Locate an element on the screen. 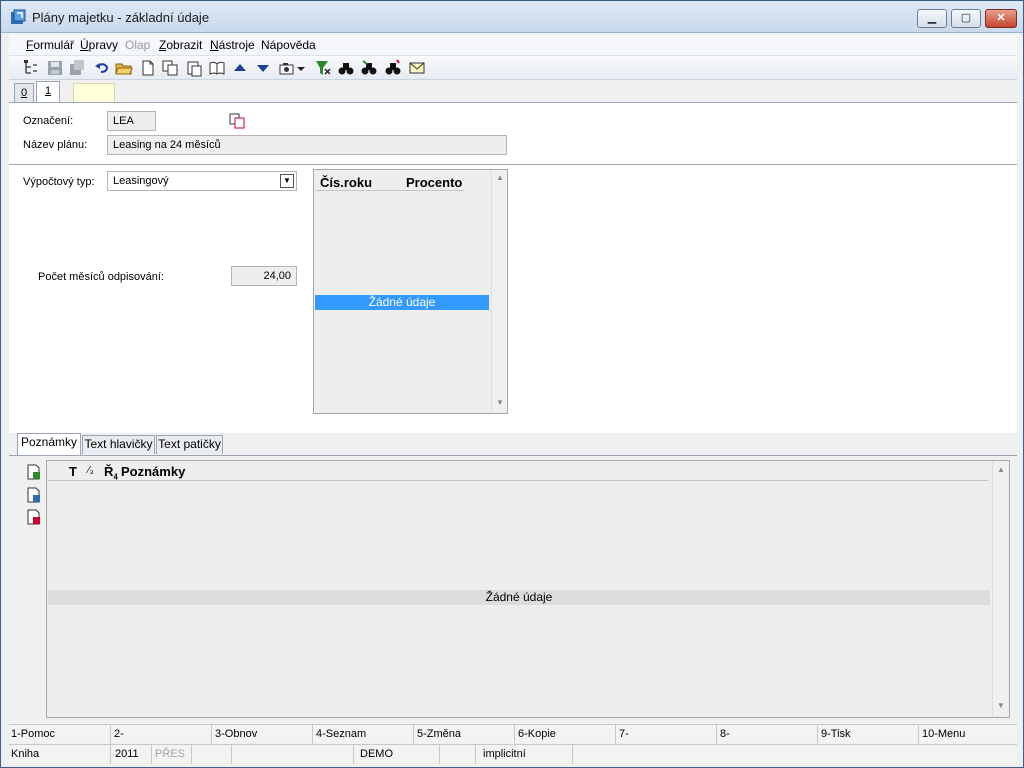  title-bar: Plány majetku - základní údaje ▁ ▢ ✕ is located at coordinates (512, 17).